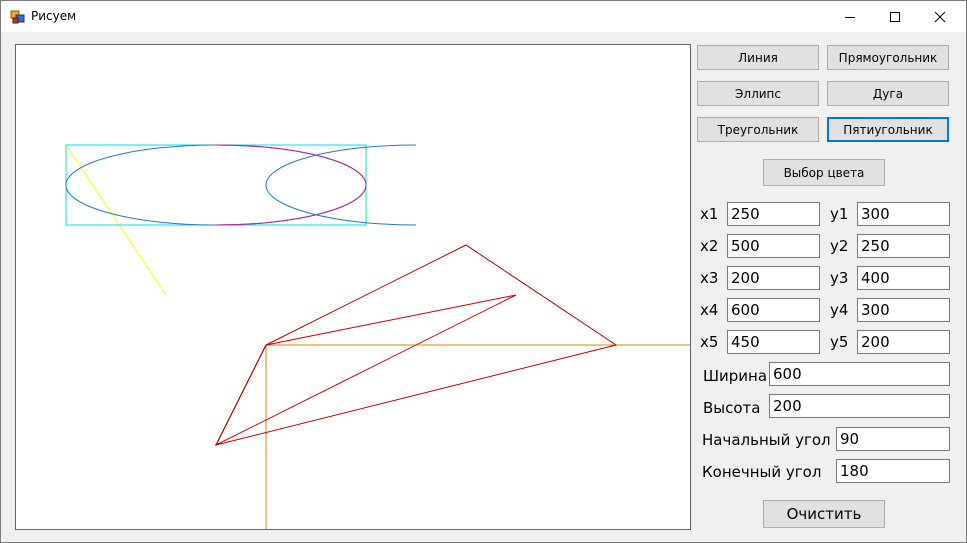 Image resolution: width=967 pixels, height=543 pixels. I want to click on triangle-button: Треугольник, so click(758, 129).